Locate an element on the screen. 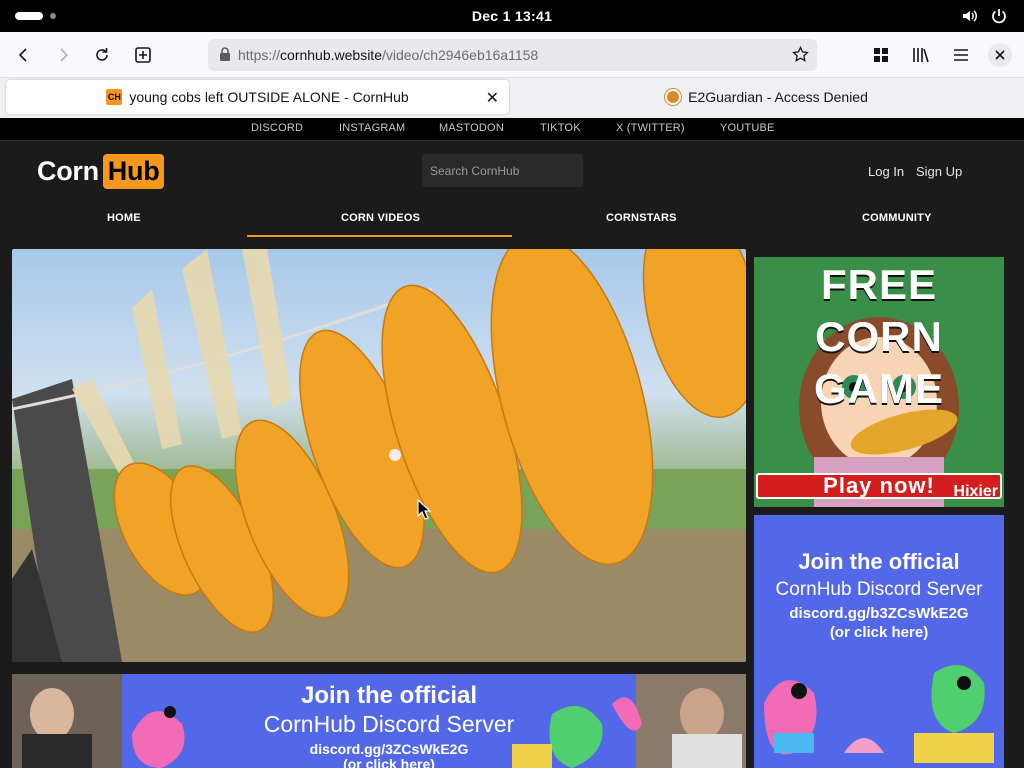 The width and height of the screenshot is (1024, 768). reload-button is located at coordinates (102, 55).